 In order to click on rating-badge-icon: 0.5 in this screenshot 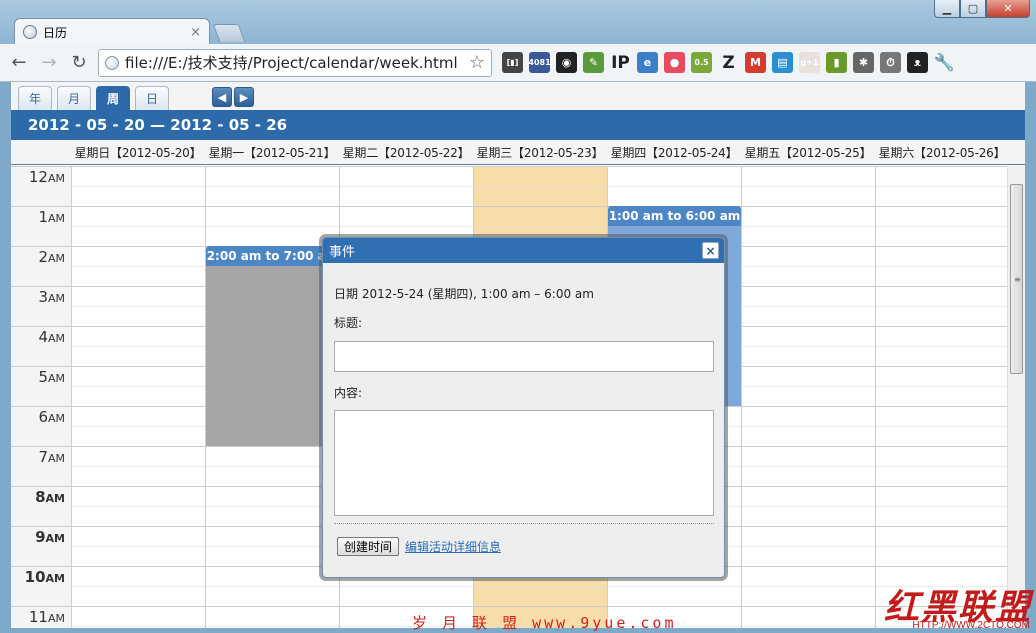, I will do `click(701, 62)`.